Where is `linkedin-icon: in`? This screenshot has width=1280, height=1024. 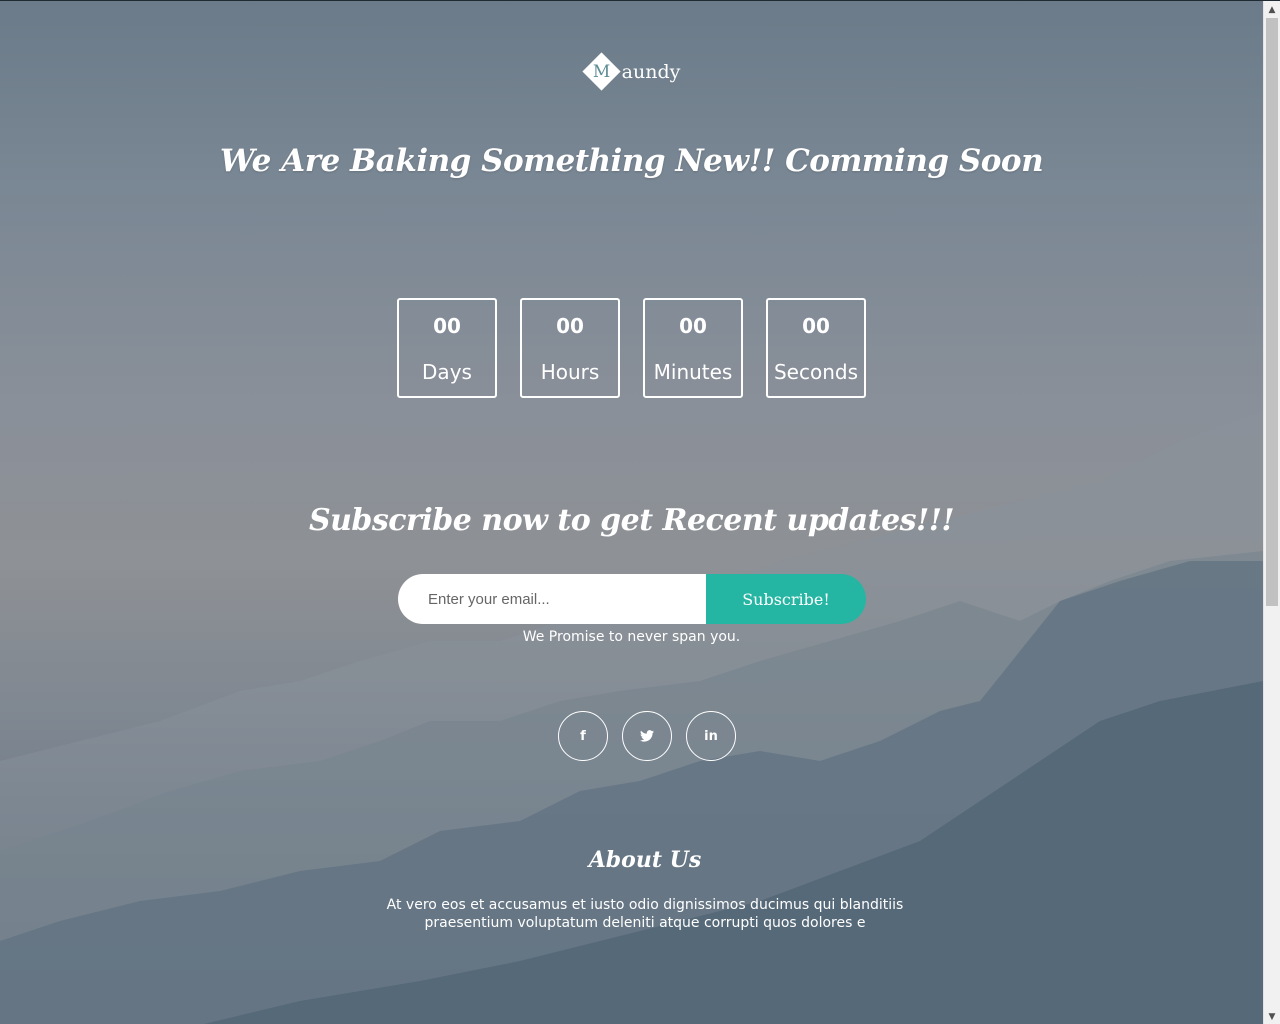 linkedin-icon: in is located at coordinates (711, 736).